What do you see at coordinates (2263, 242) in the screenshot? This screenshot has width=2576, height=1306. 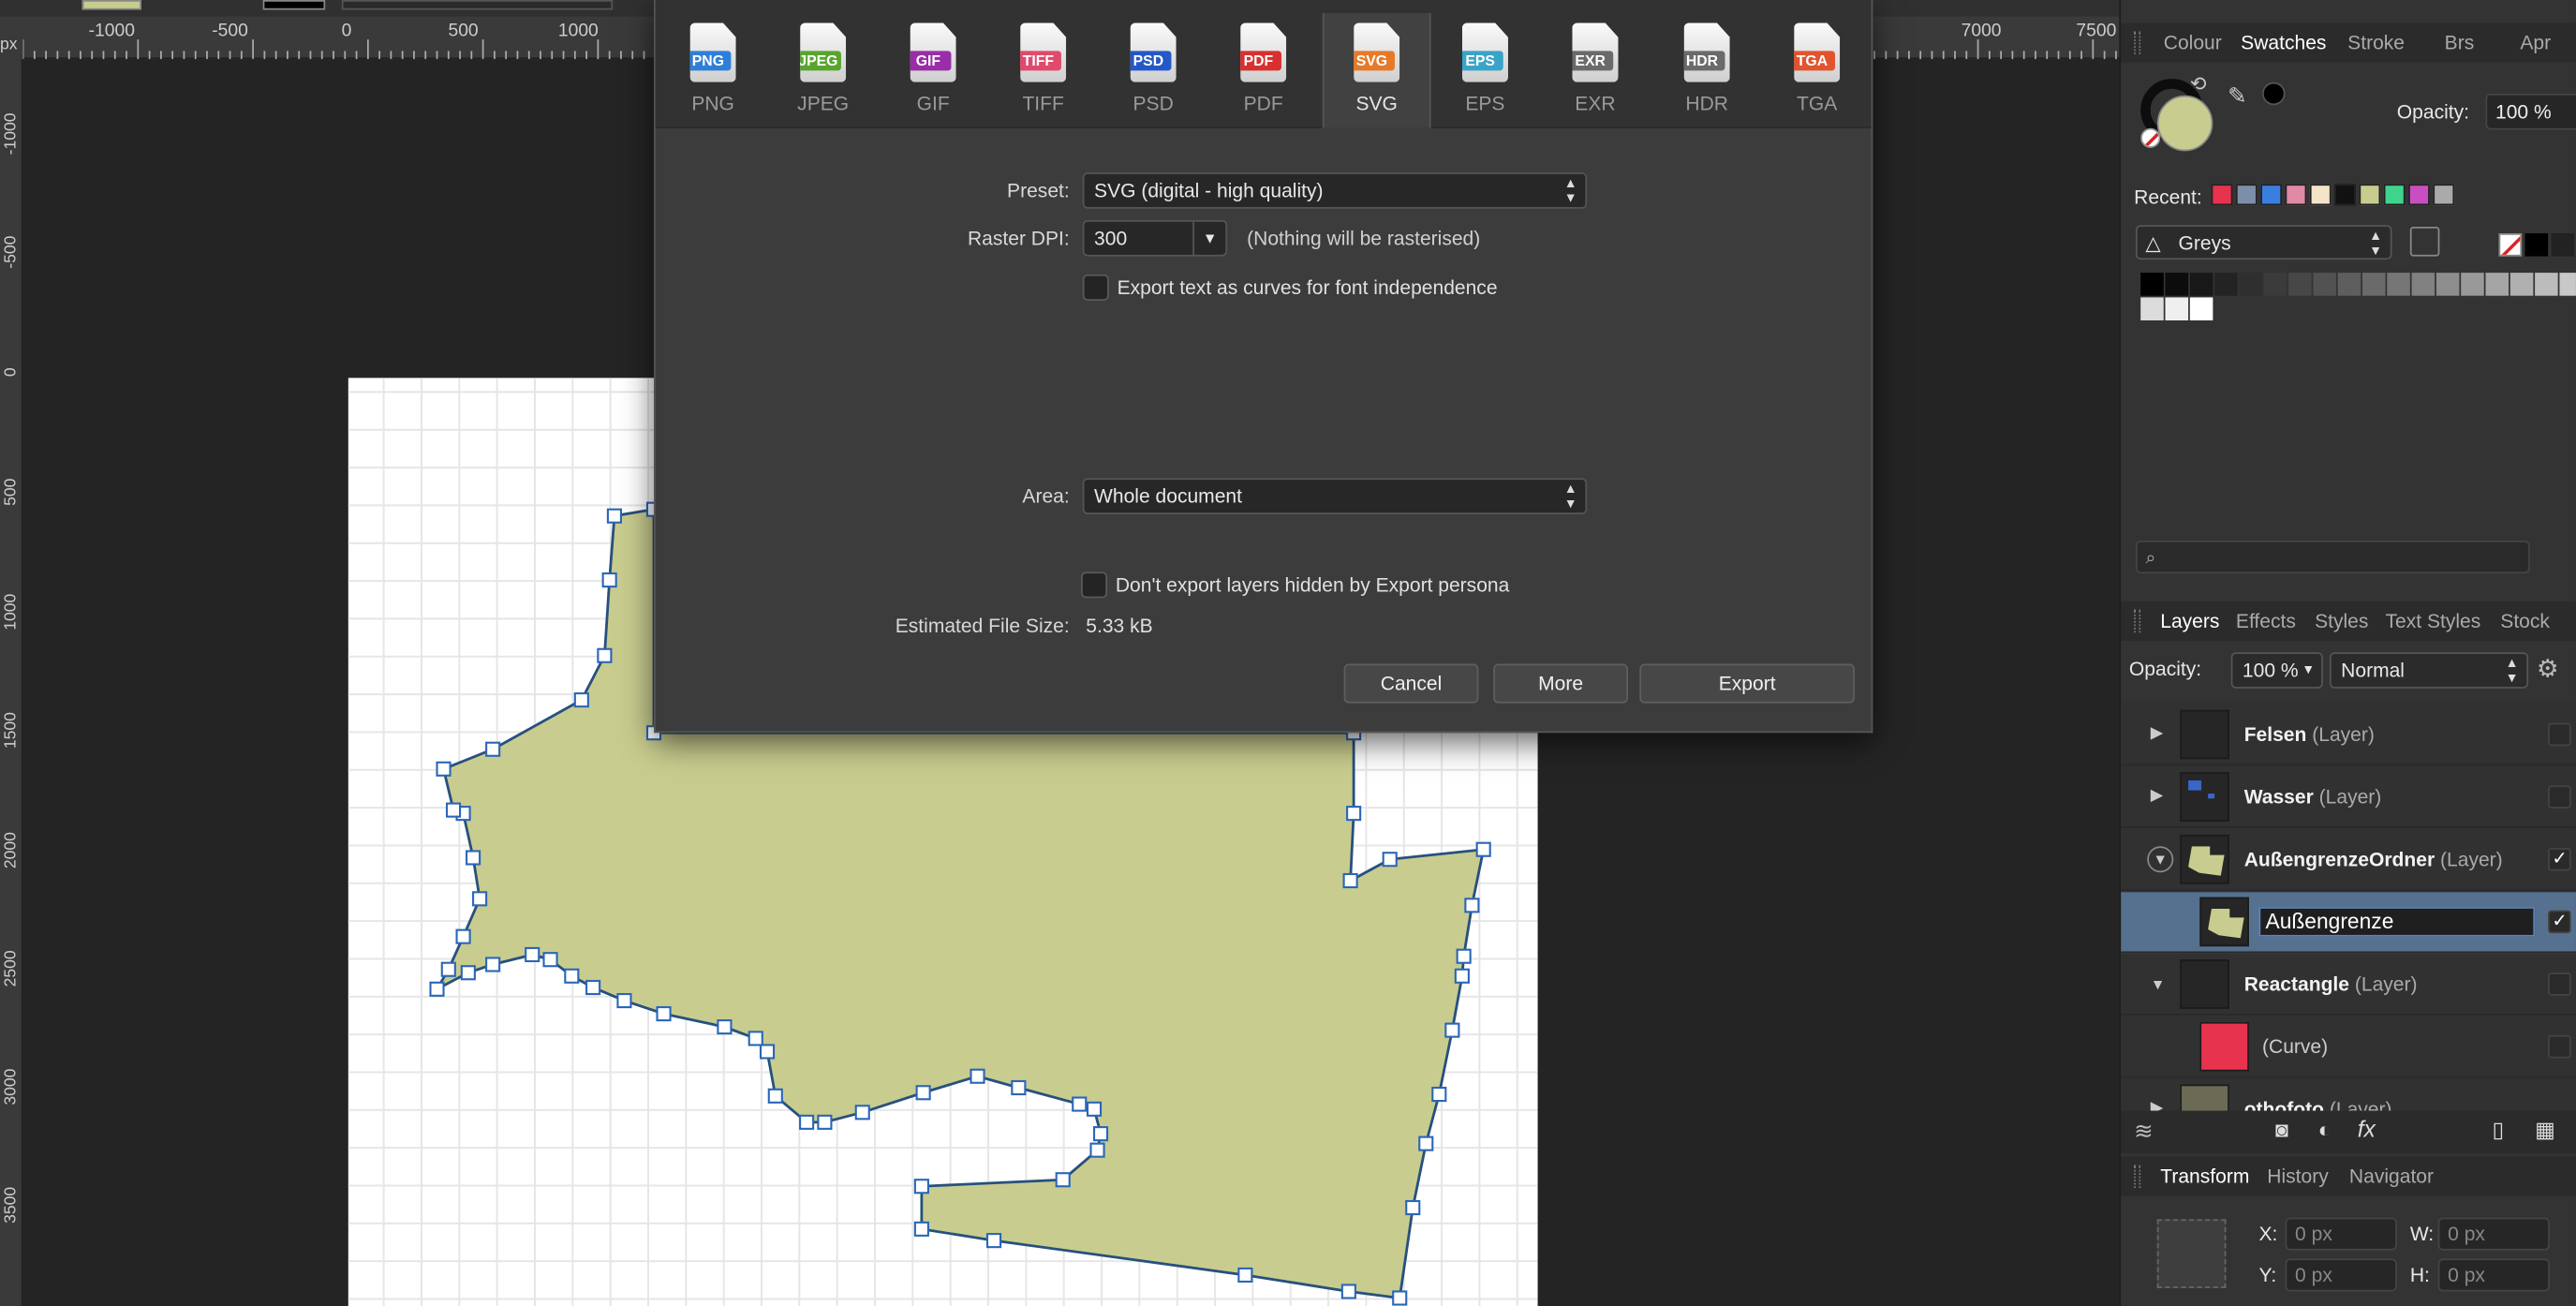 I see `palette-select: △ Greys ▲ ▼` at bounding box center [2263, 242].